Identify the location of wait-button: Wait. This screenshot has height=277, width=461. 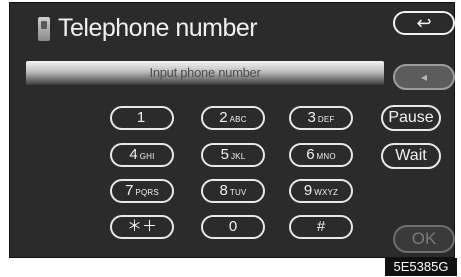
(411, 156).